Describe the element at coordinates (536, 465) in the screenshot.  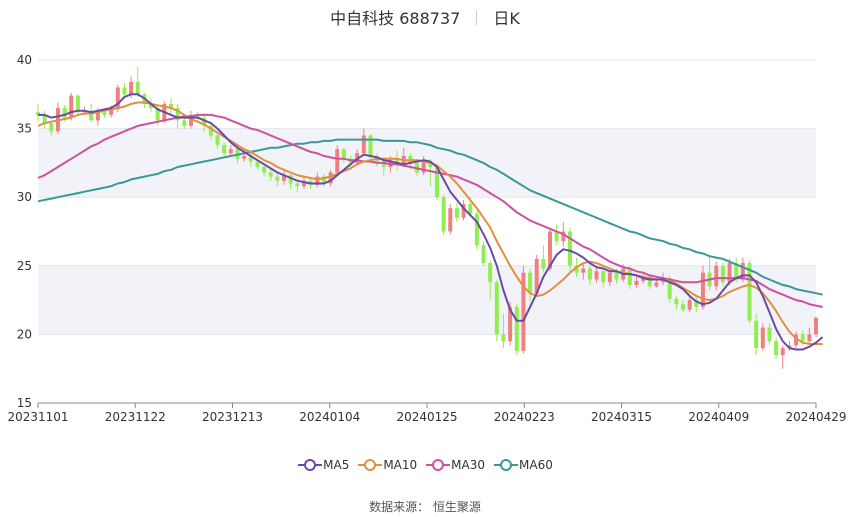
I see `legend-label: MA60` at that location.